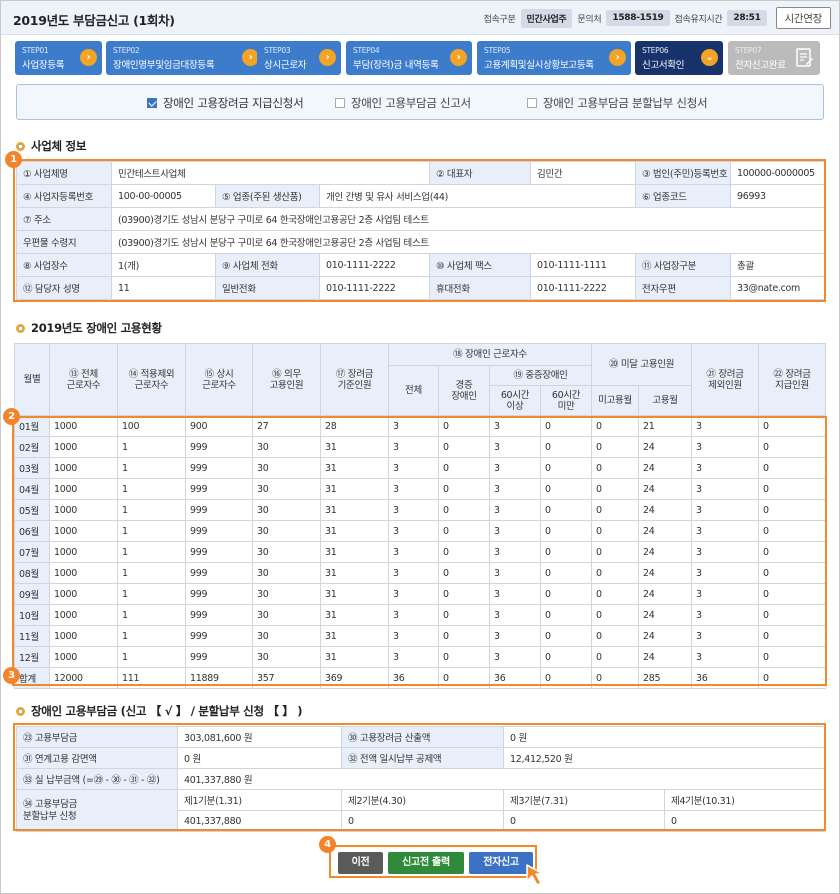 Image resolution: width=840 pixels, height=894 pixels. Describe the element at coordinates (698, 19) in the screenshot. I see `session-label: 접속유지시간` at that location.